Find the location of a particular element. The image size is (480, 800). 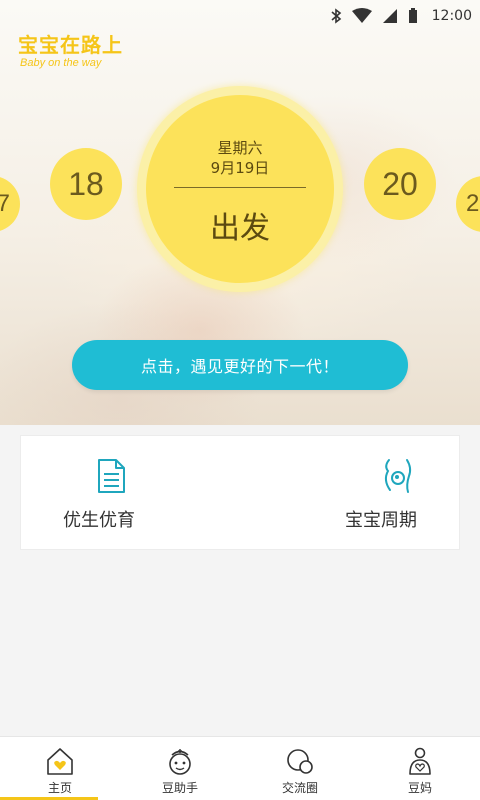

feature-card: 优生优育 宝宝周期 is located at coordinates (240, 492).